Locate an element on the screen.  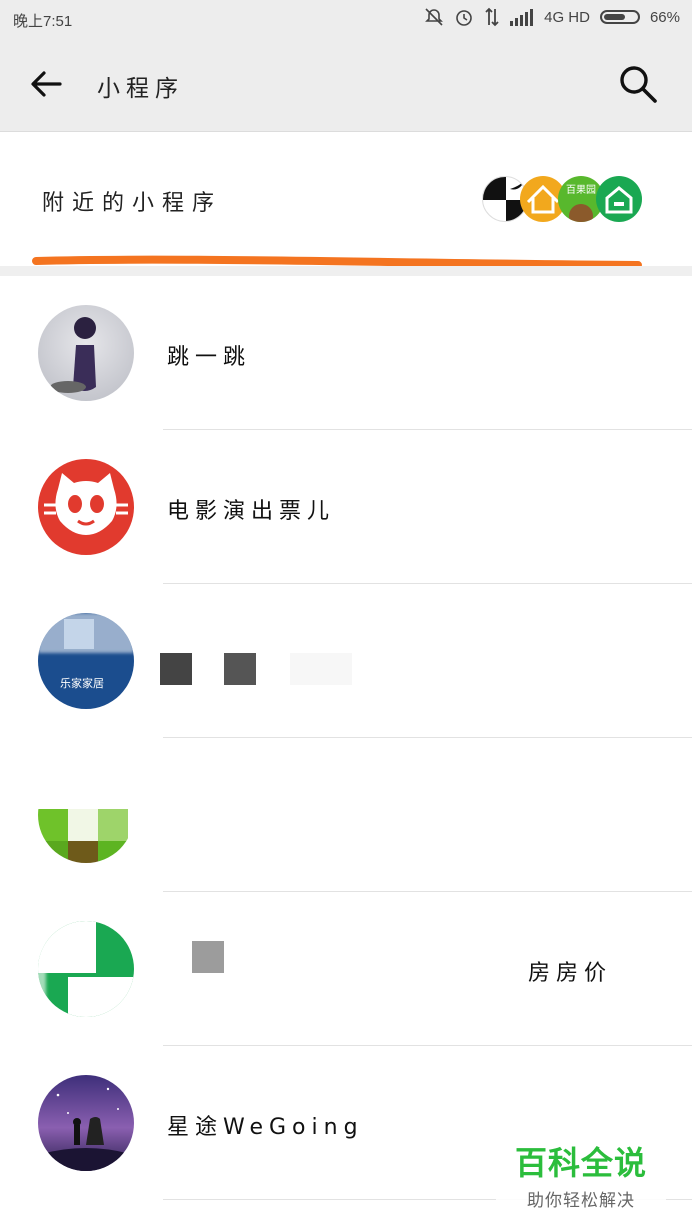
list-item is located at coordinates (346, 815).